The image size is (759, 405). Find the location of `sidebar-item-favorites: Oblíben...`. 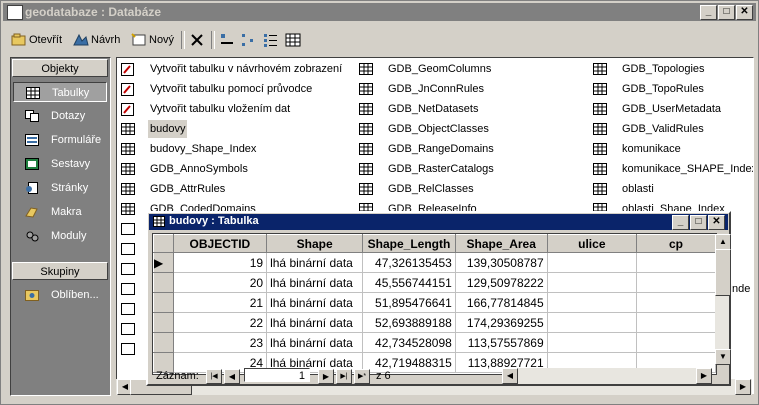

sidebar-item-favorites: Oblíben... is located at coordinates (60, 295).